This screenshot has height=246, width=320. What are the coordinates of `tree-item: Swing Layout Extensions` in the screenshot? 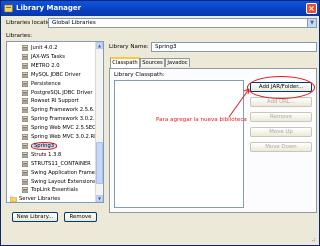 It's located at (51, 182).